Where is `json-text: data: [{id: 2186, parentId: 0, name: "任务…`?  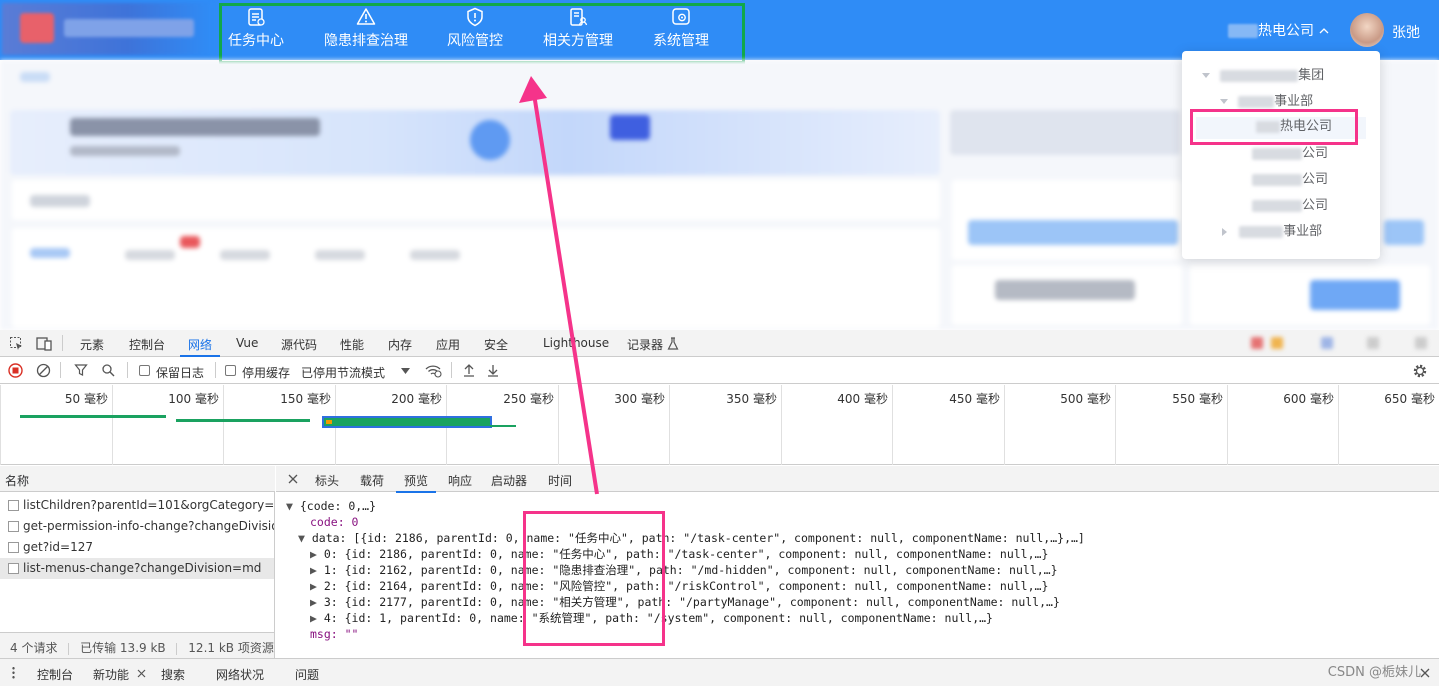 json-text: data: [{id: 2186, parentId: 0, name: "任务… is located at coordinates (698, 538).